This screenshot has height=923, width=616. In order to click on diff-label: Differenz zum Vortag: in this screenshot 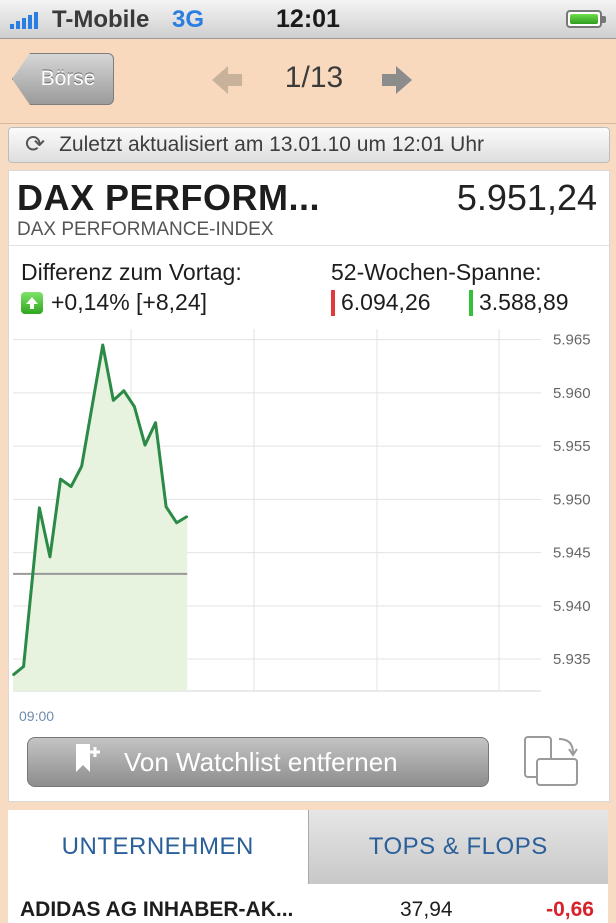, I will do `click(131, 272)`.